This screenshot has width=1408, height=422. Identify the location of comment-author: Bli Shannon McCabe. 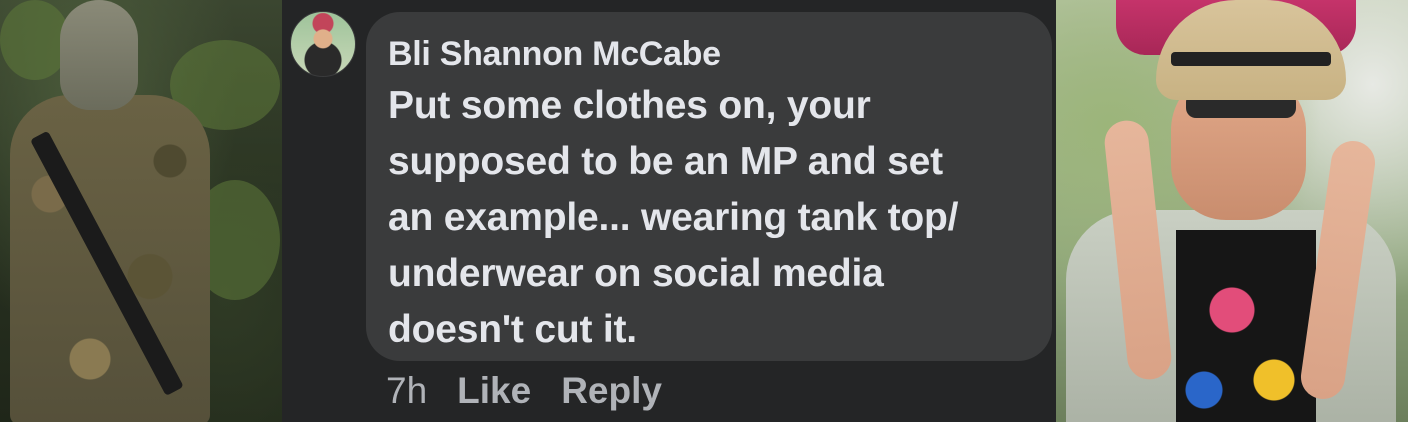
(707, 54).